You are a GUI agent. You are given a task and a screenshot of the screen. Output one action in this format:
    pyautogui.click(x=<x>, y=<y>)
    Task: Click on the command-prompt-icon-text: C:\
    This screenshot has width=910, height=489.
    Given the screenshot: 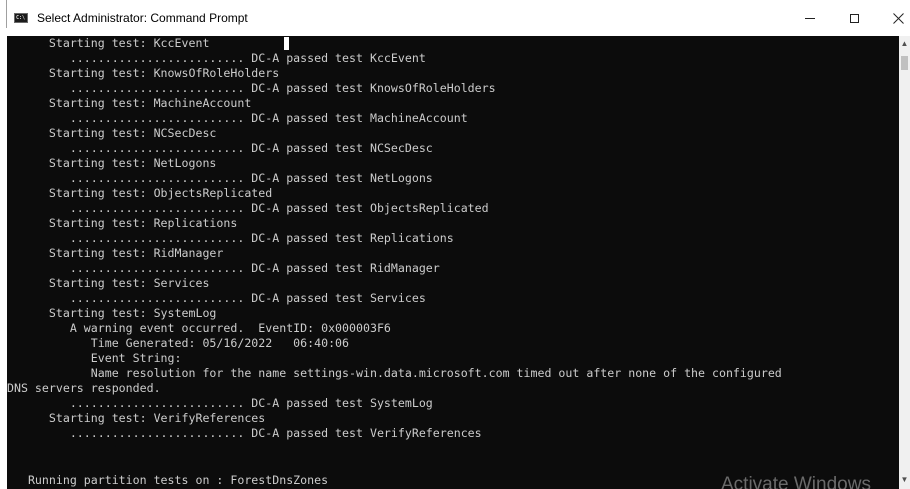 What is the action you would take?
    pyautogui.click(x=21, y=18)
    